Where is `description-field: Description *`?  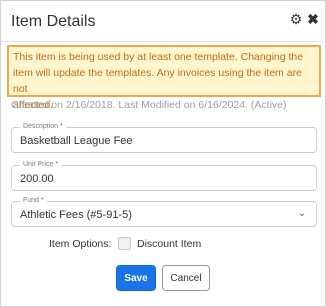 description-field: Description * is located at coordinates (164, 138).